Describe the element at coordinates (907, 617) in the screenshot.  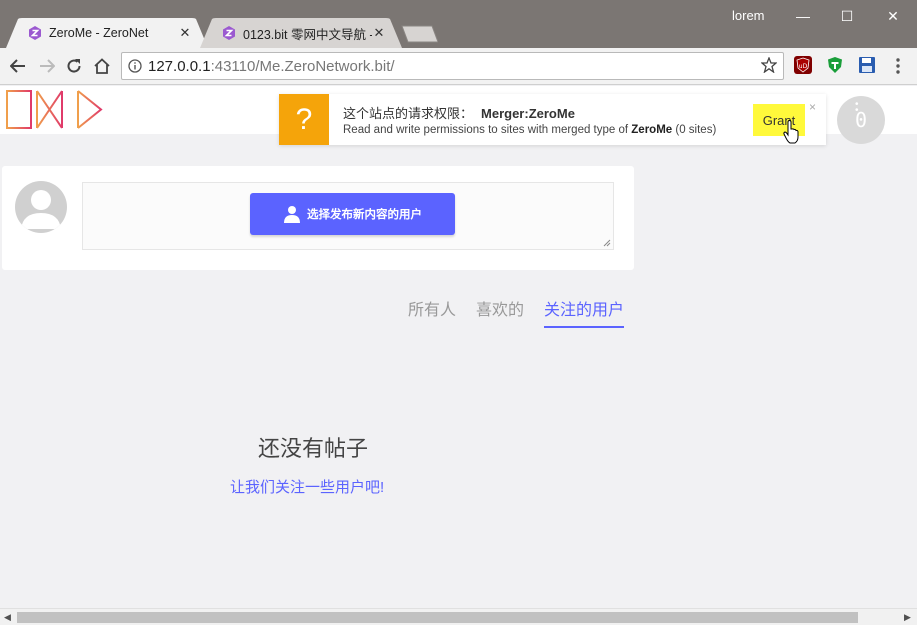
I see `scroll-right-icon: ▶` at that location.